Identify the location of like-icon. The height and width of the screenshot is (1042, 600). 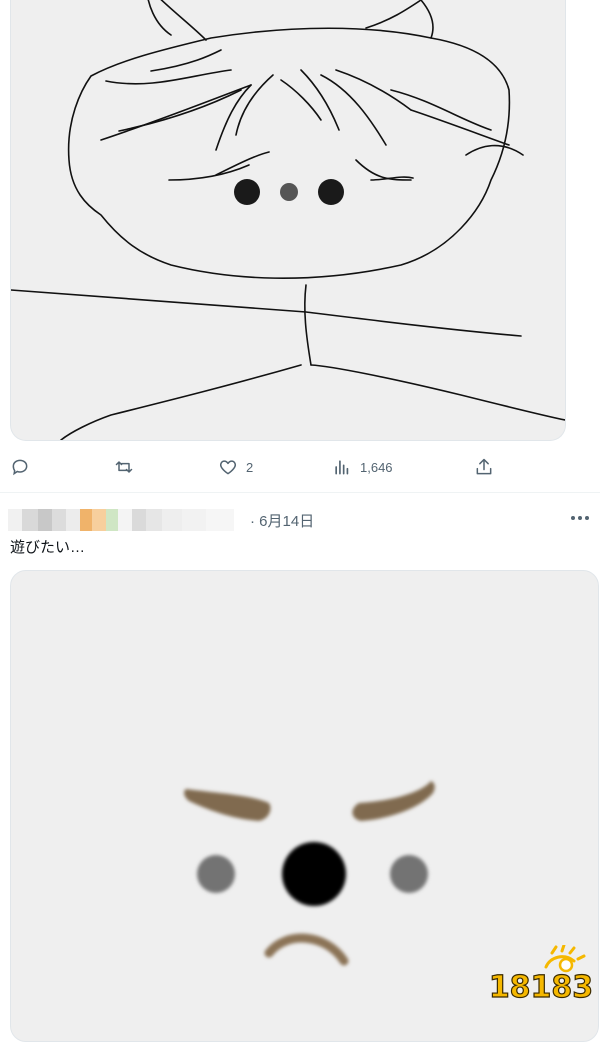
(228, 467).